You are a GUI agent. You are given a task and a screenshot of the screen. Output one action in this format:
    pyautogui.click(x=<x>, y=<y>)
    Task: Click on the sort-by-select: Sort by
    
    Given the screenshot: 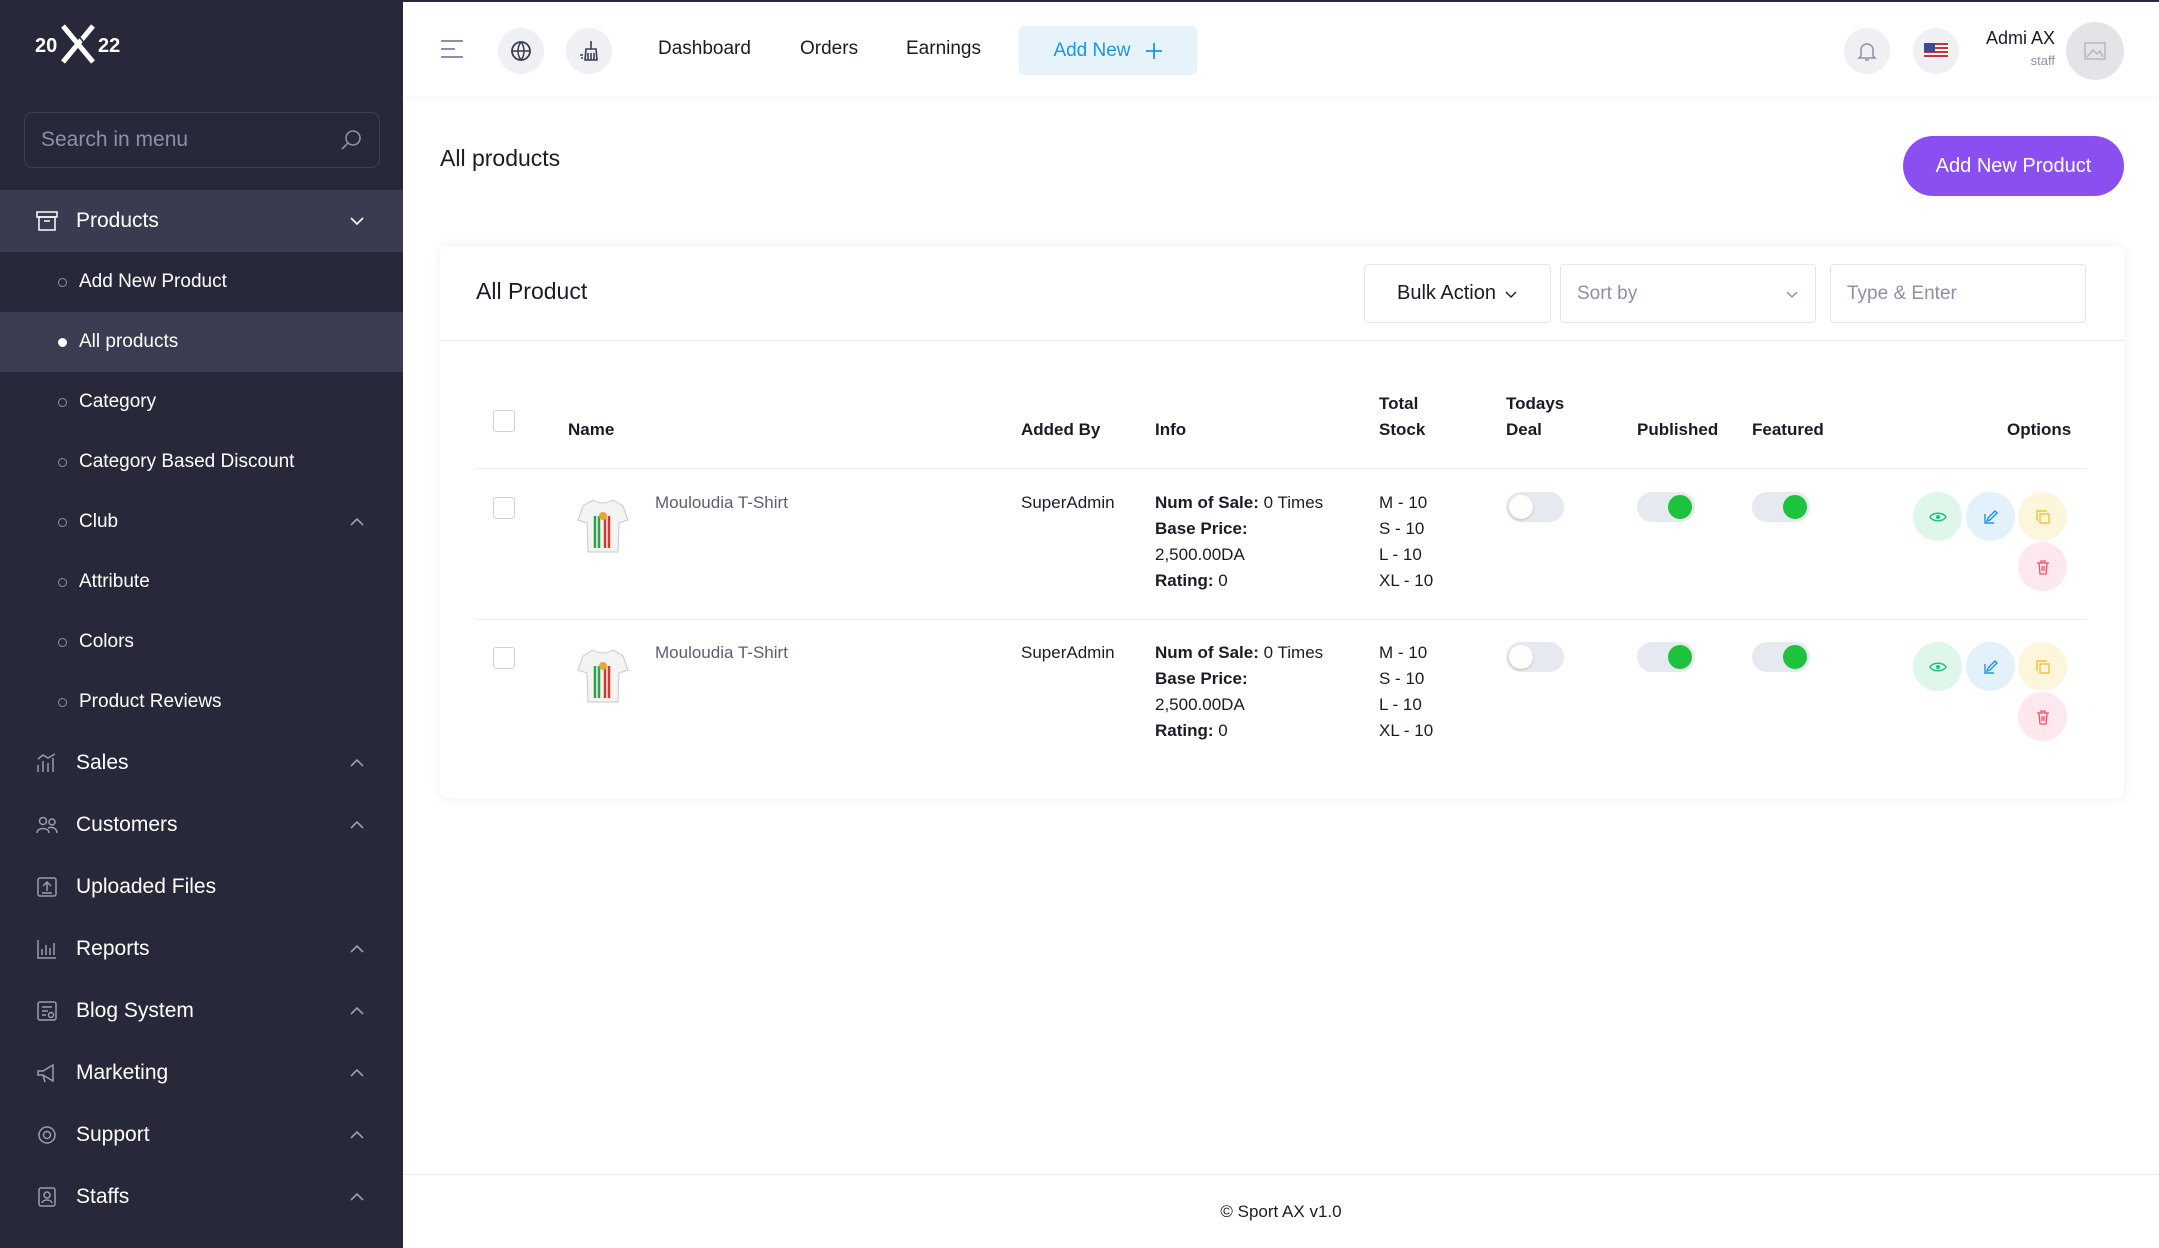 What is the action you would take?
    pyautogui.click(x=1688, y=293)
    